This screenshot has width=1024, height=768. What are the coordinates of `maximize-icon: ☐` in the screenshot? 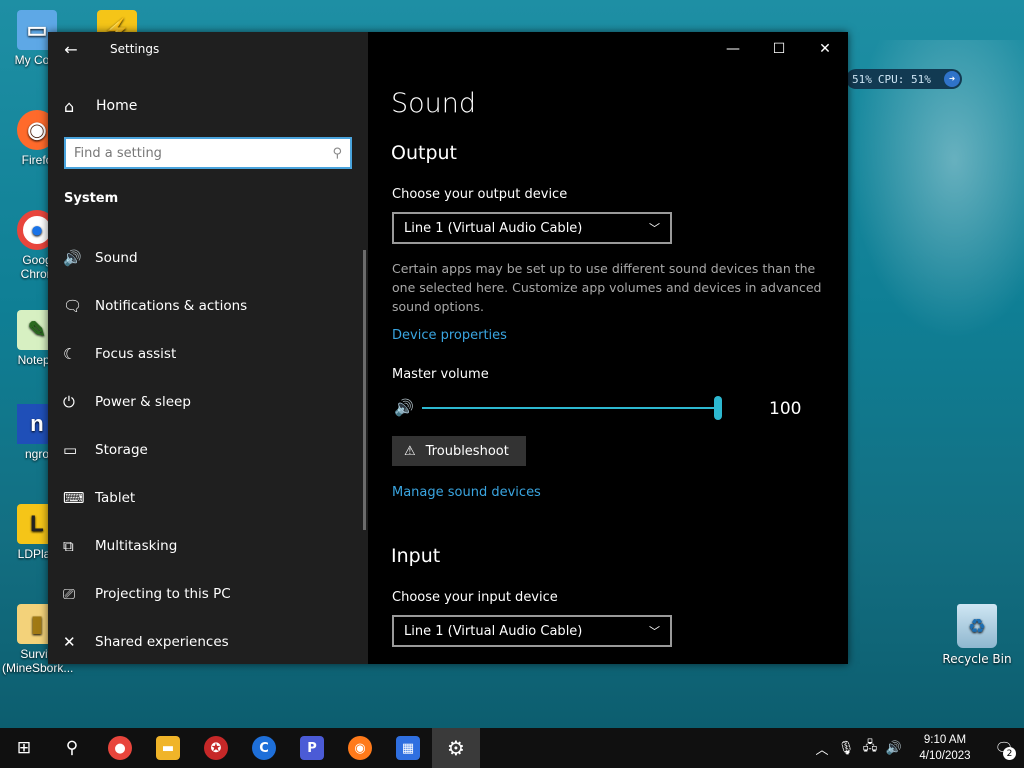 It's located at (779, 49).